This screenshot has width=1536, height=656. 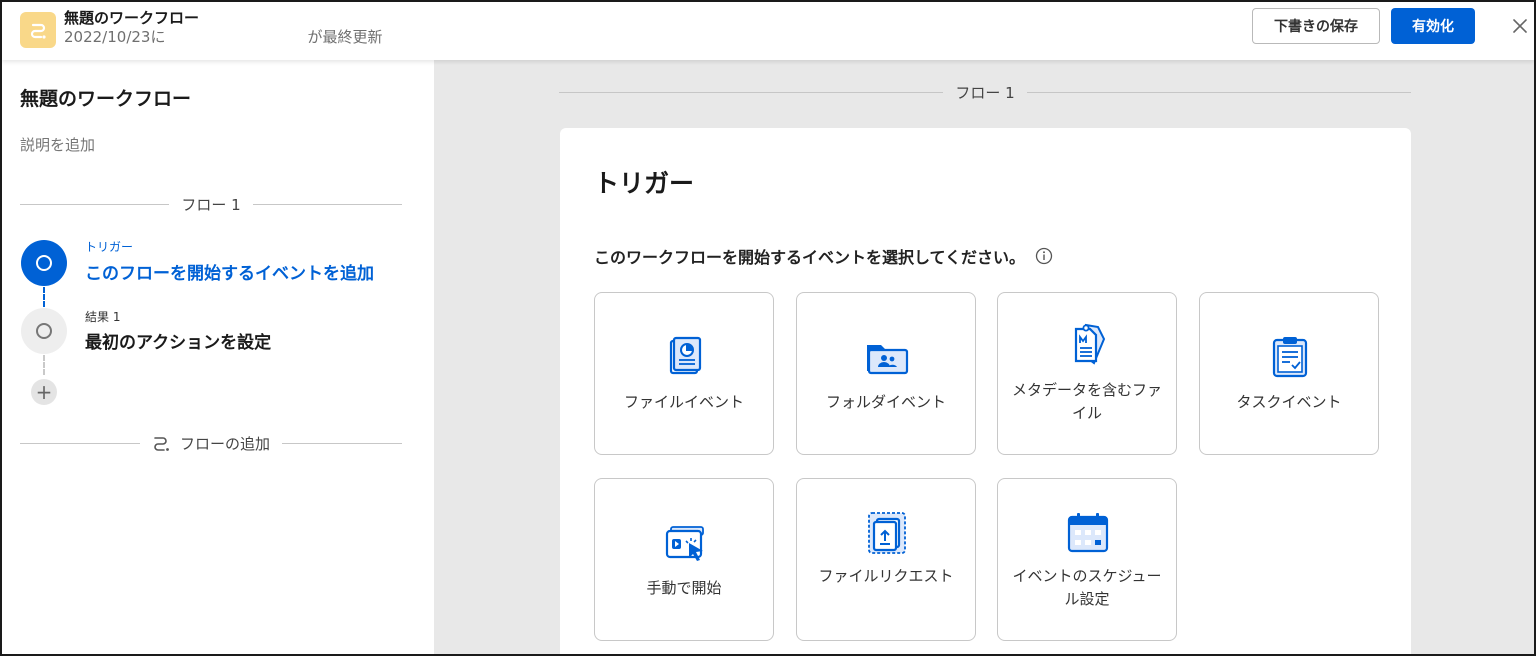 I want to click on result-step-caption: 結果 1, so click(x=103, y=317).